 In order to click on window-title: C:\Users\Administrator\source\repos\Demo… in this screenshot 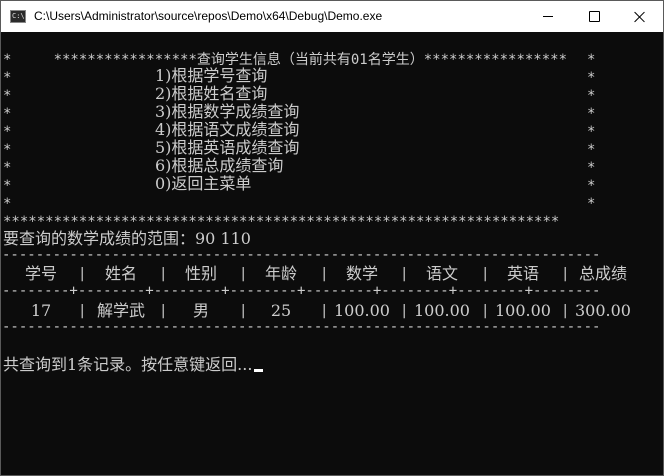, I will do `click(208, 16)`.